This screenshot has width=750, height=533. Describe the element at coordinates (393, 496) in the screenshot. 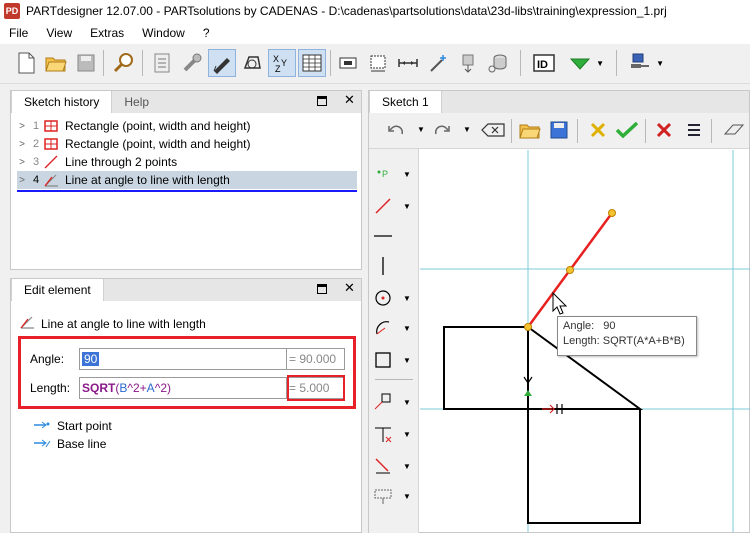

I see `dimension-tool: ▼` at that location.